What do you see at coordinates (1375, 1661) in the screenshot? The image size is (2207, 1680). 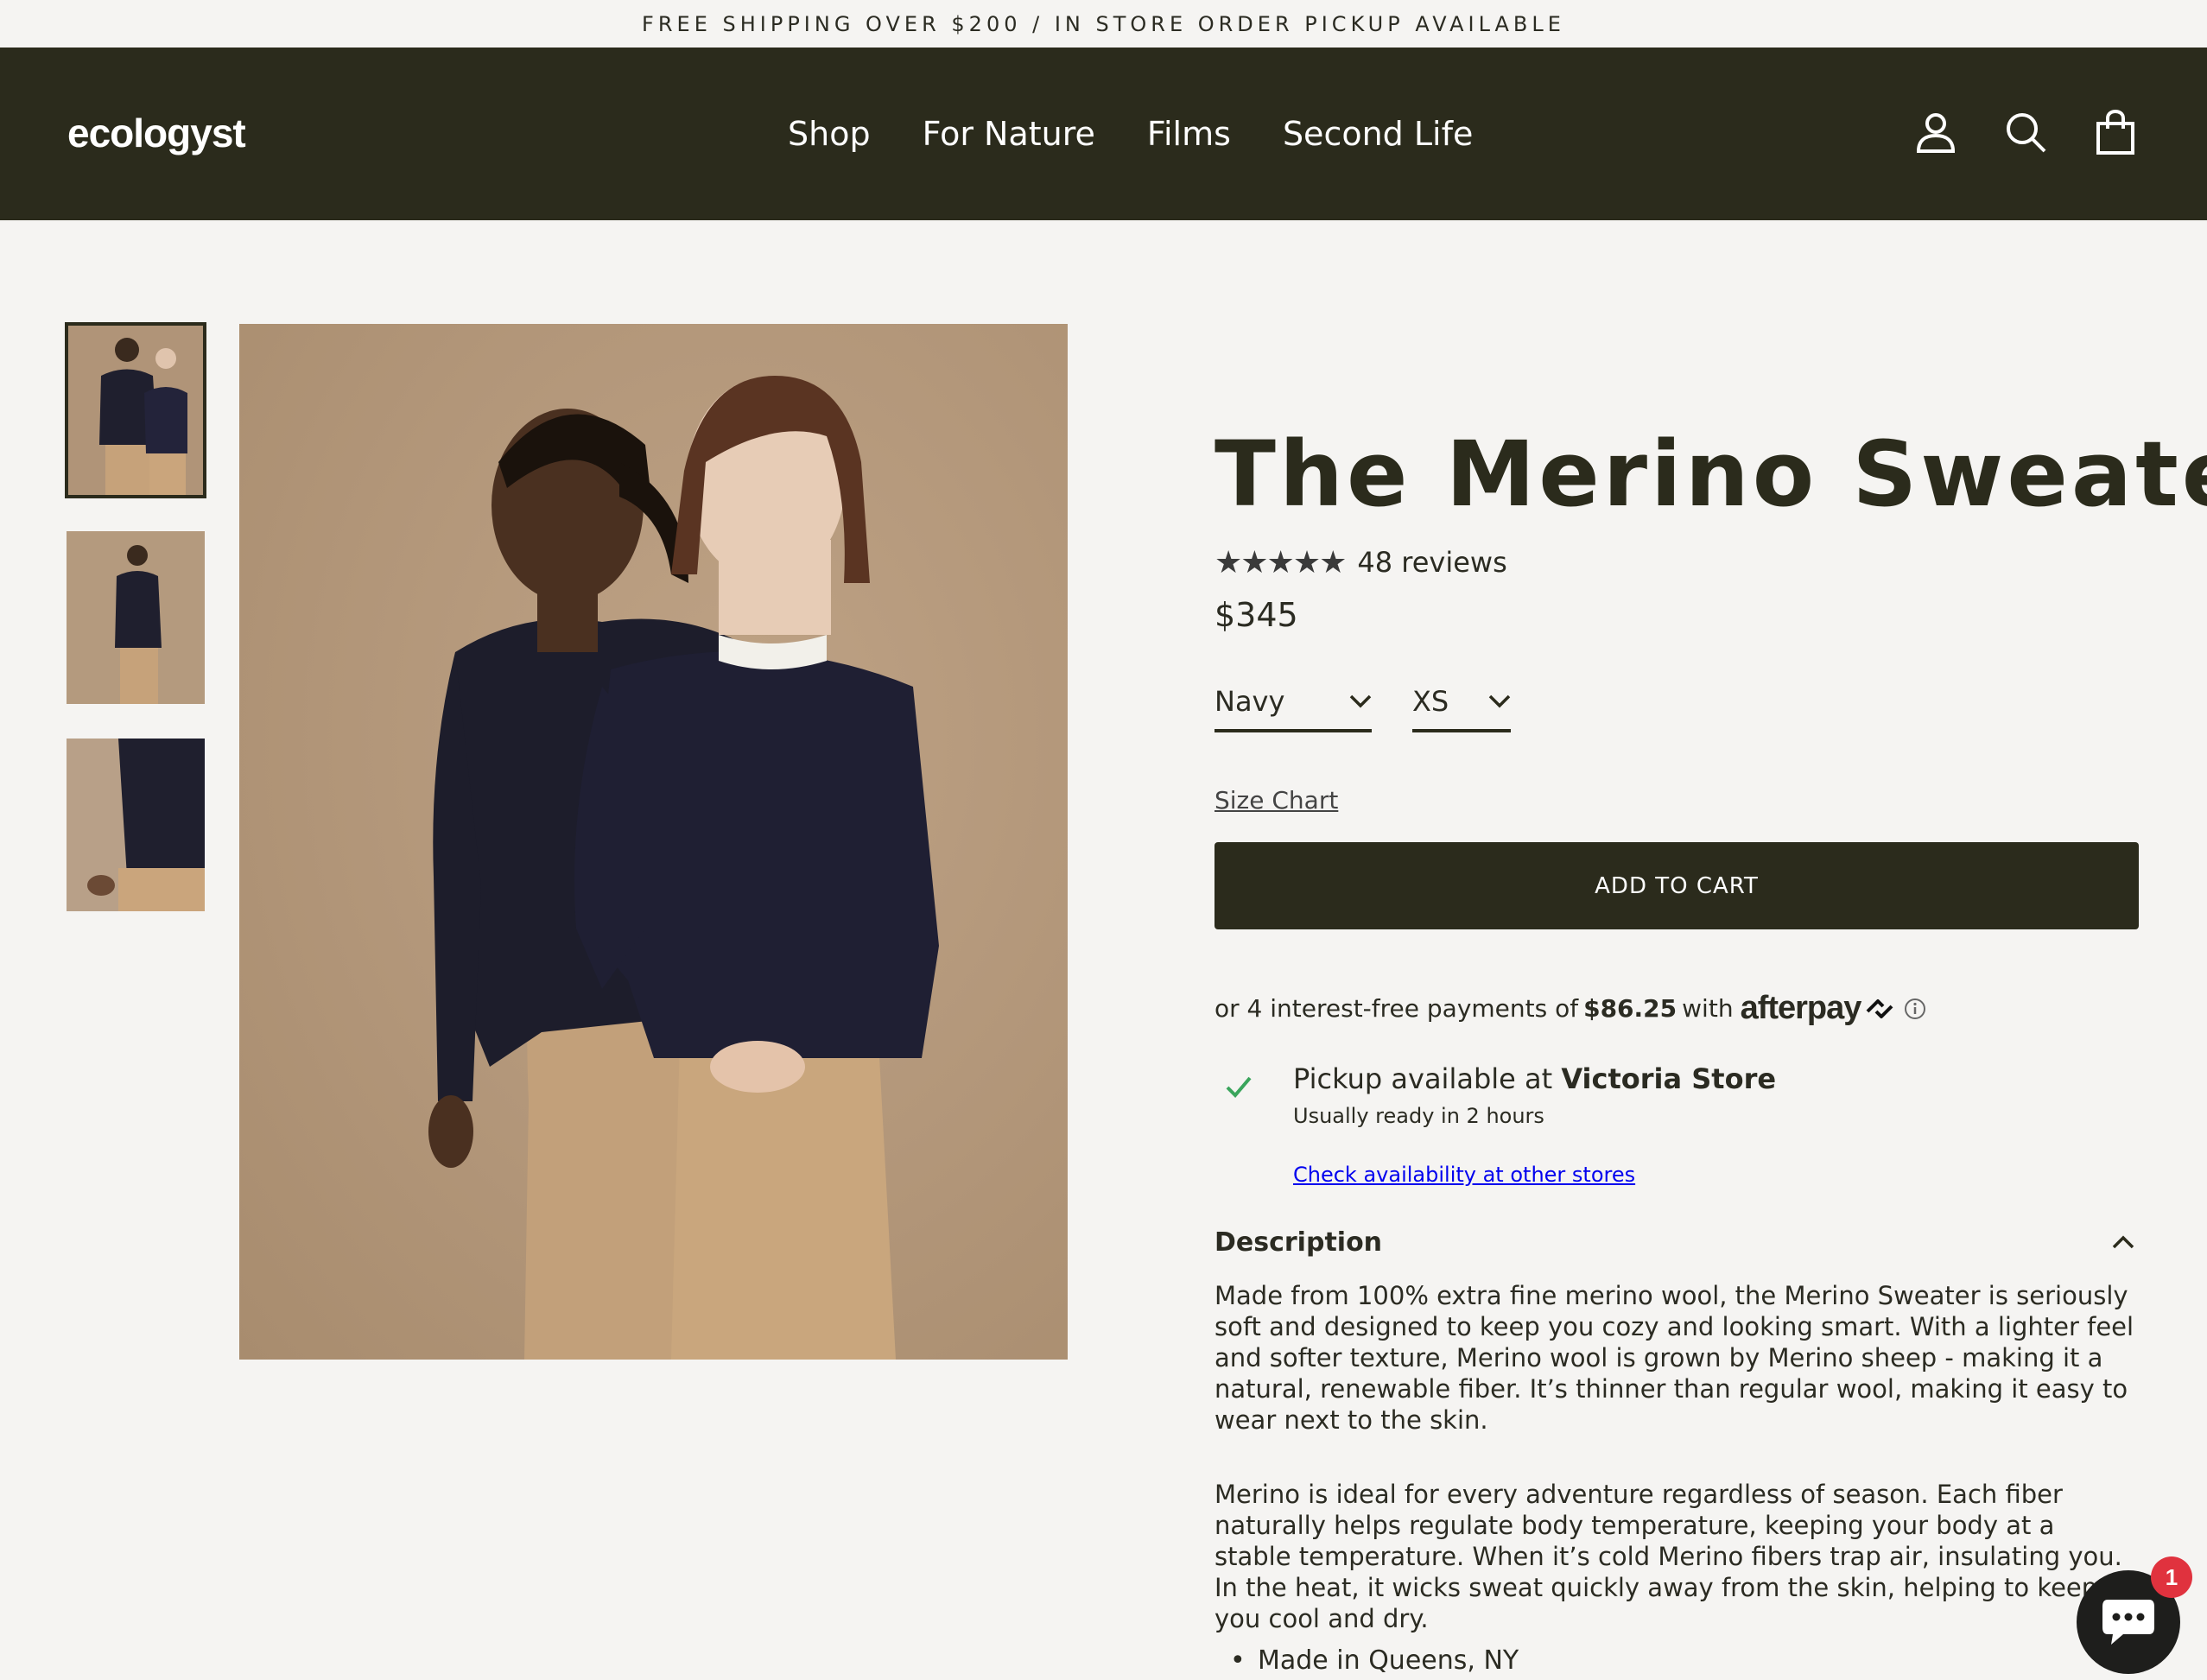 I see `description-bullet: Made in Queens, NY` at bounding box center [1375, 1661].